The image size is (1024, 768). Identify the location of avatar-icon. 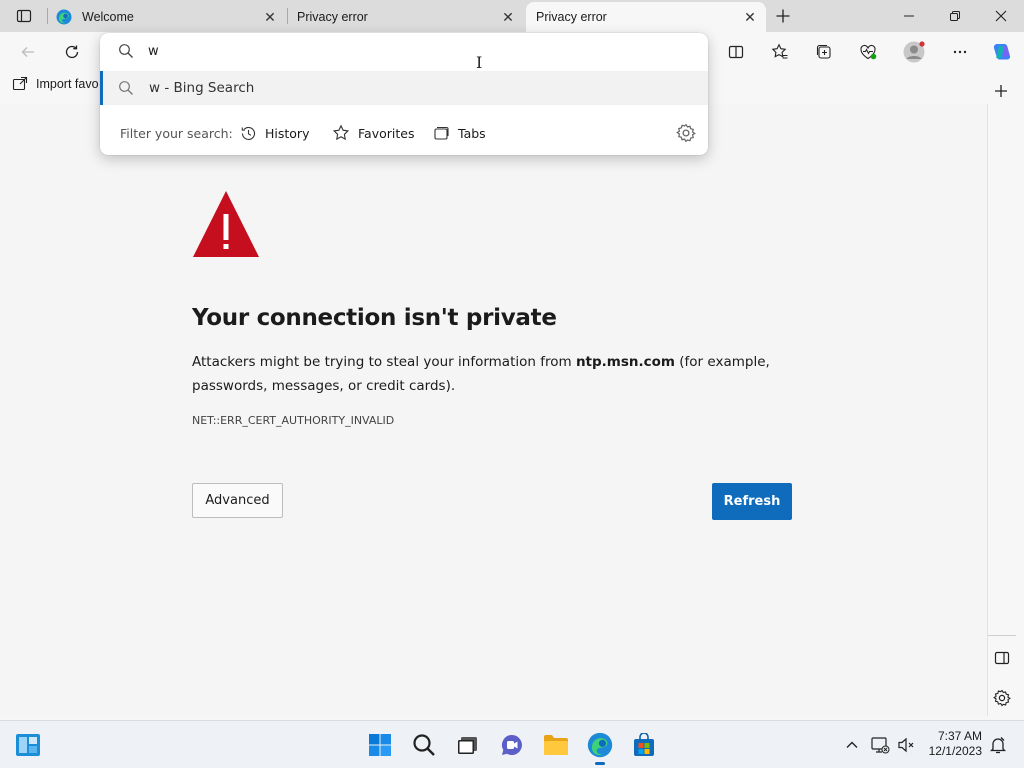
(914, 52).